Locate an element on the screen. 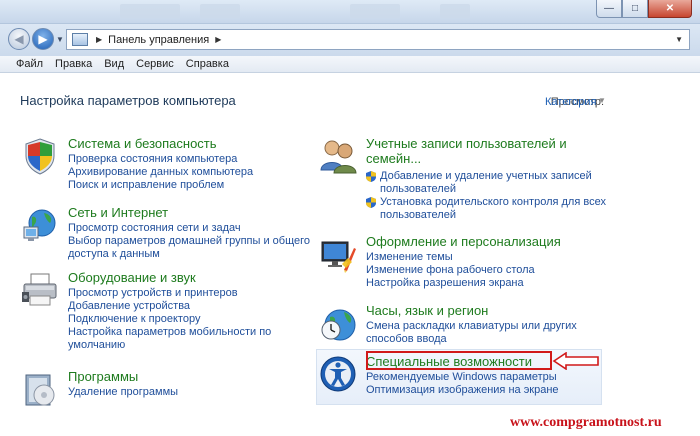 This screenshot has width=700, height=436. arrow-right-icon: ▶ is located at coordinates (43, 39).